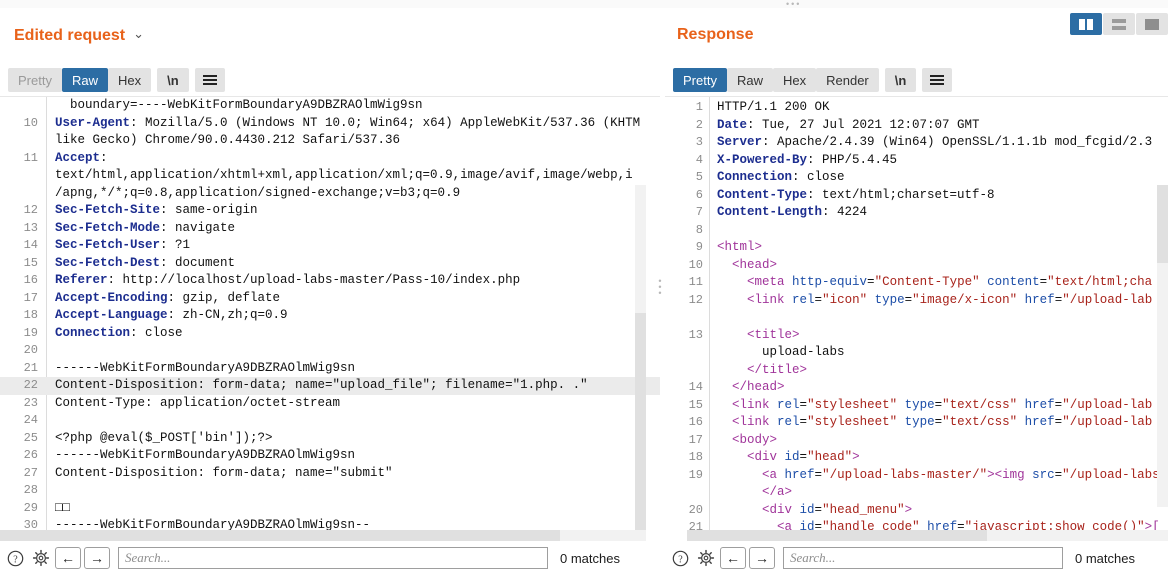  I want to click on tab-response-raw: Raw, so click(749, 80).